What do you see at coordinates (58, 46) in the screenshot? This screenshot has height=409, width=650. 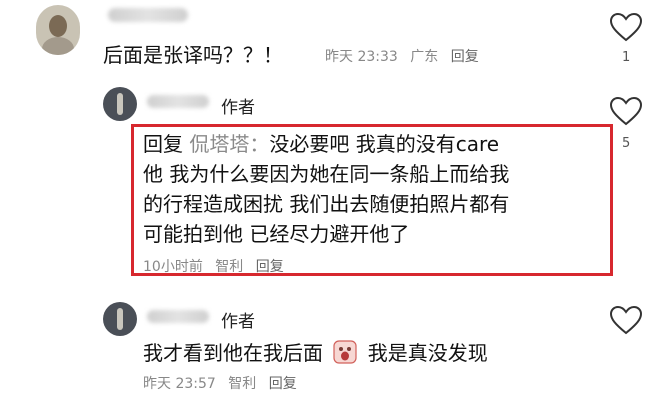 I see `avatar-body` at bounding box center [58, 46].